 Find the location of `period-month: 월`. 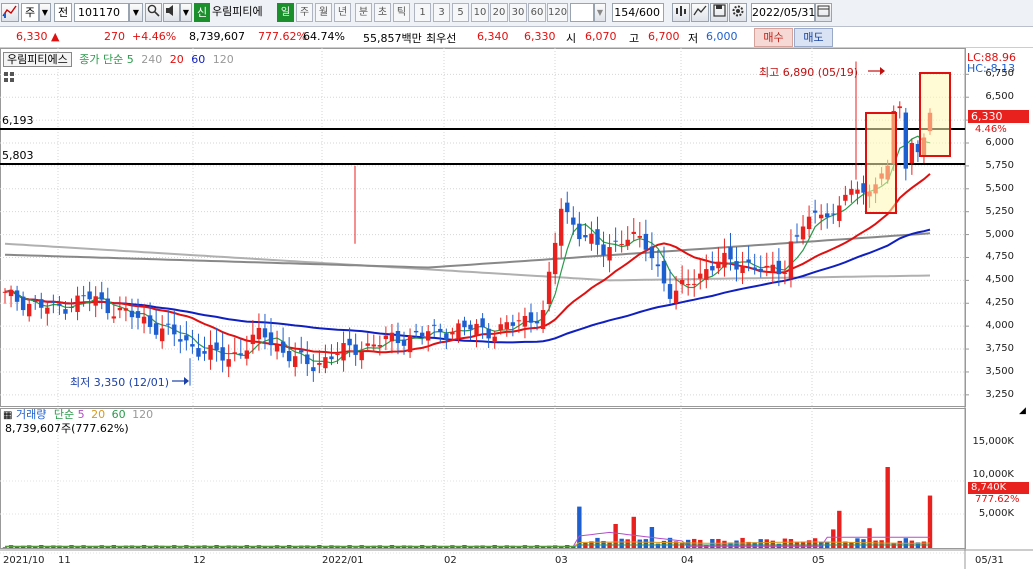

period-month: 월 is located at coordinates (323, 12).